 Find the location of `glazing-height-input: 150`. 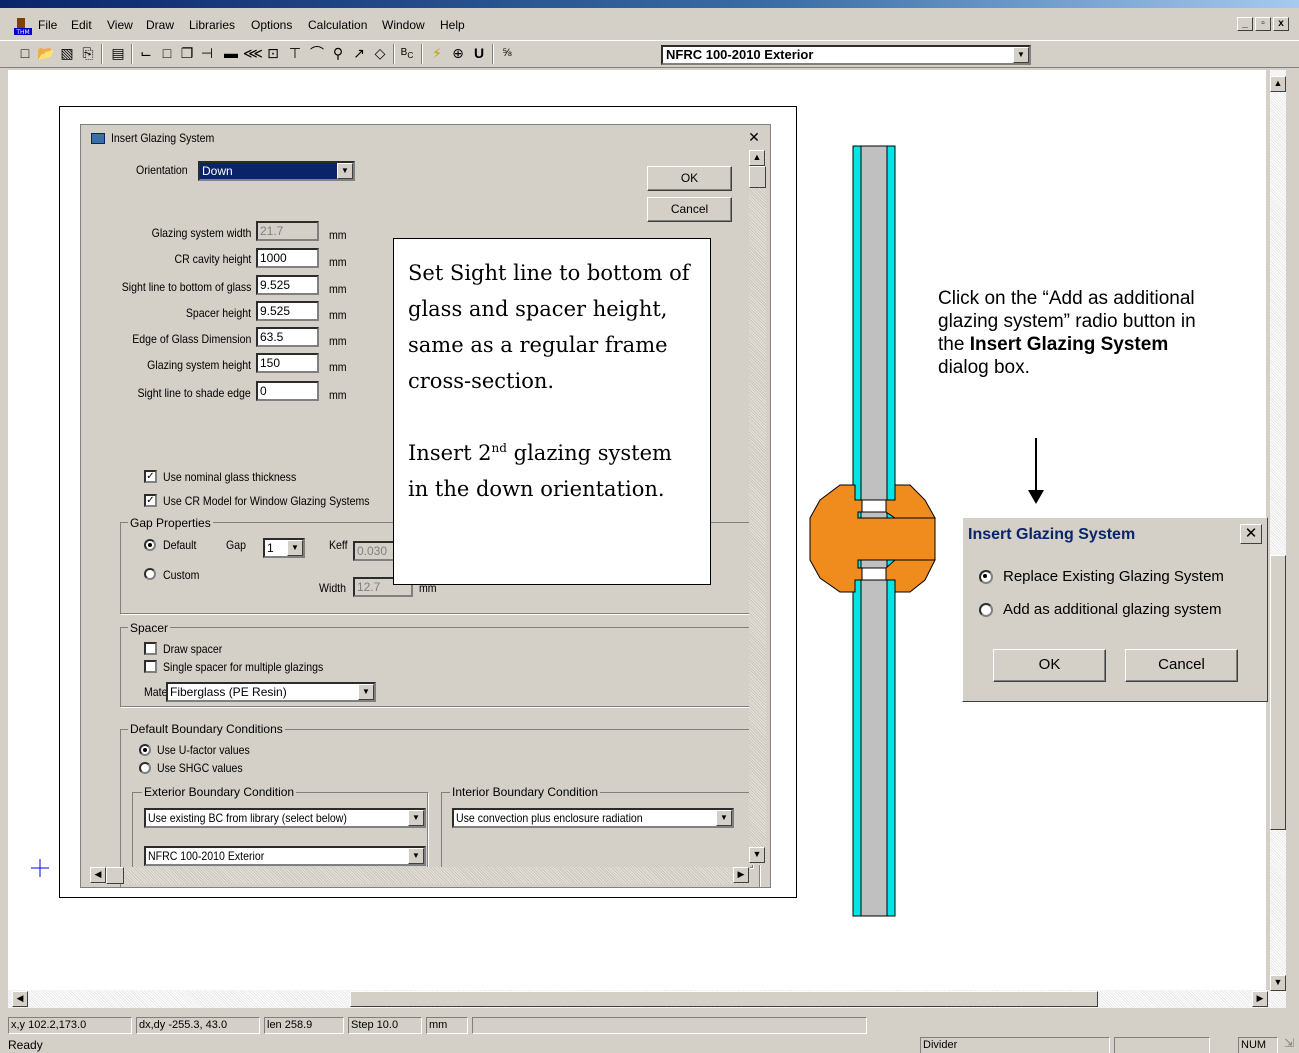

glazing-height-input: 150 is located at coordinates (287, 363).